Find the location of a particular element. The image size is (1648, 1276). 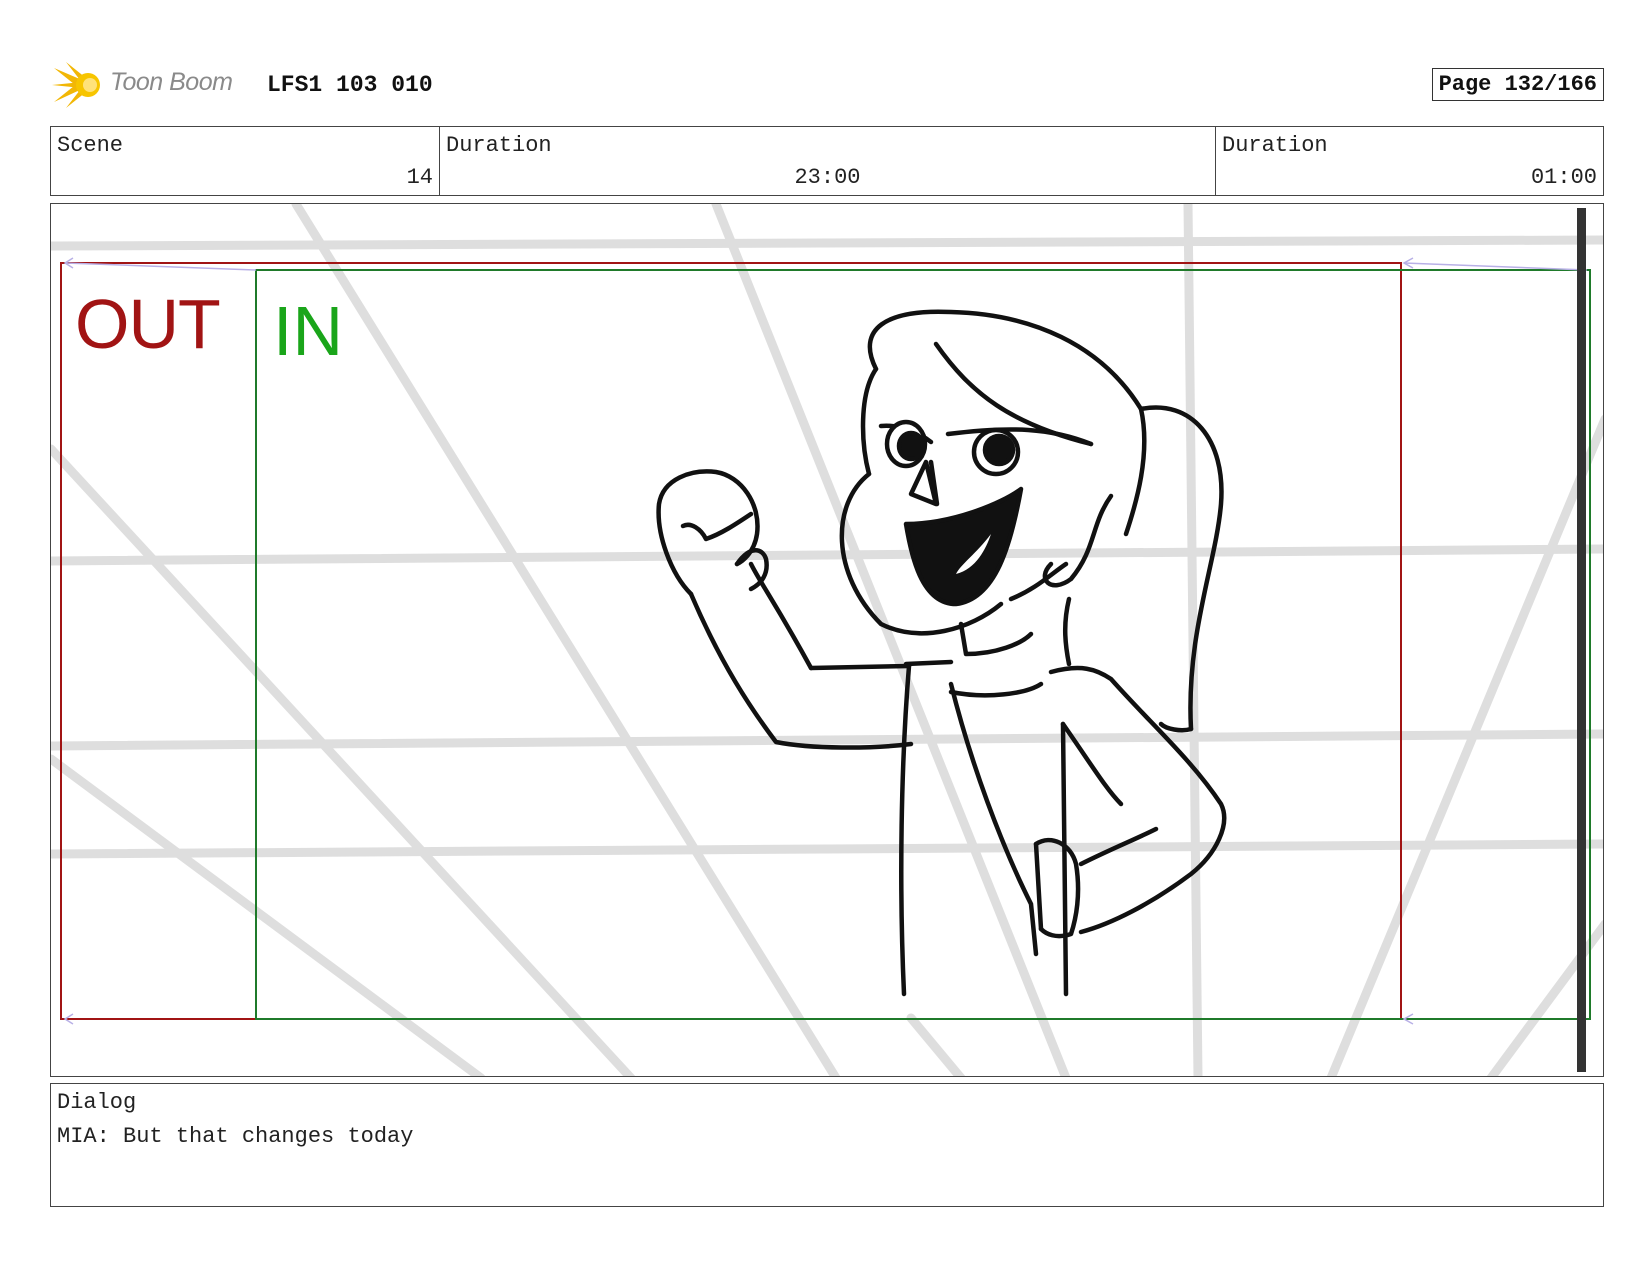

scene-cell: Scene 14 is located at coordinates (245, 161).